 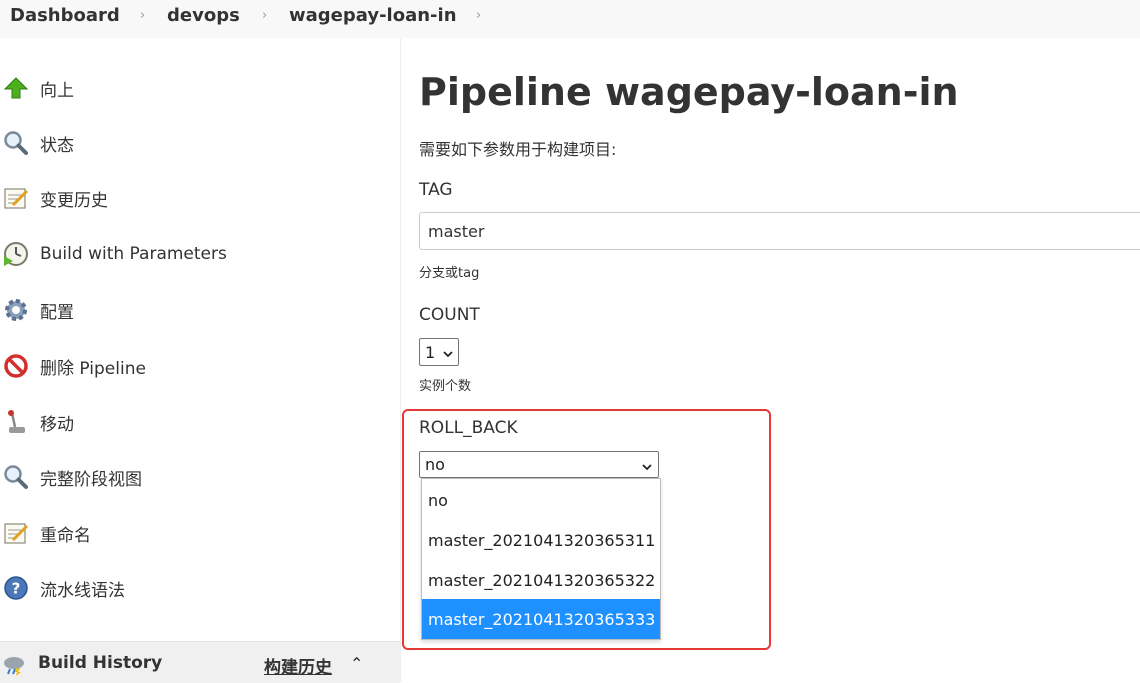 What do you see at coordinates (100, 663) in the screenshot?
I see `build-history-title: Build History` at bounding box center [100, 663].